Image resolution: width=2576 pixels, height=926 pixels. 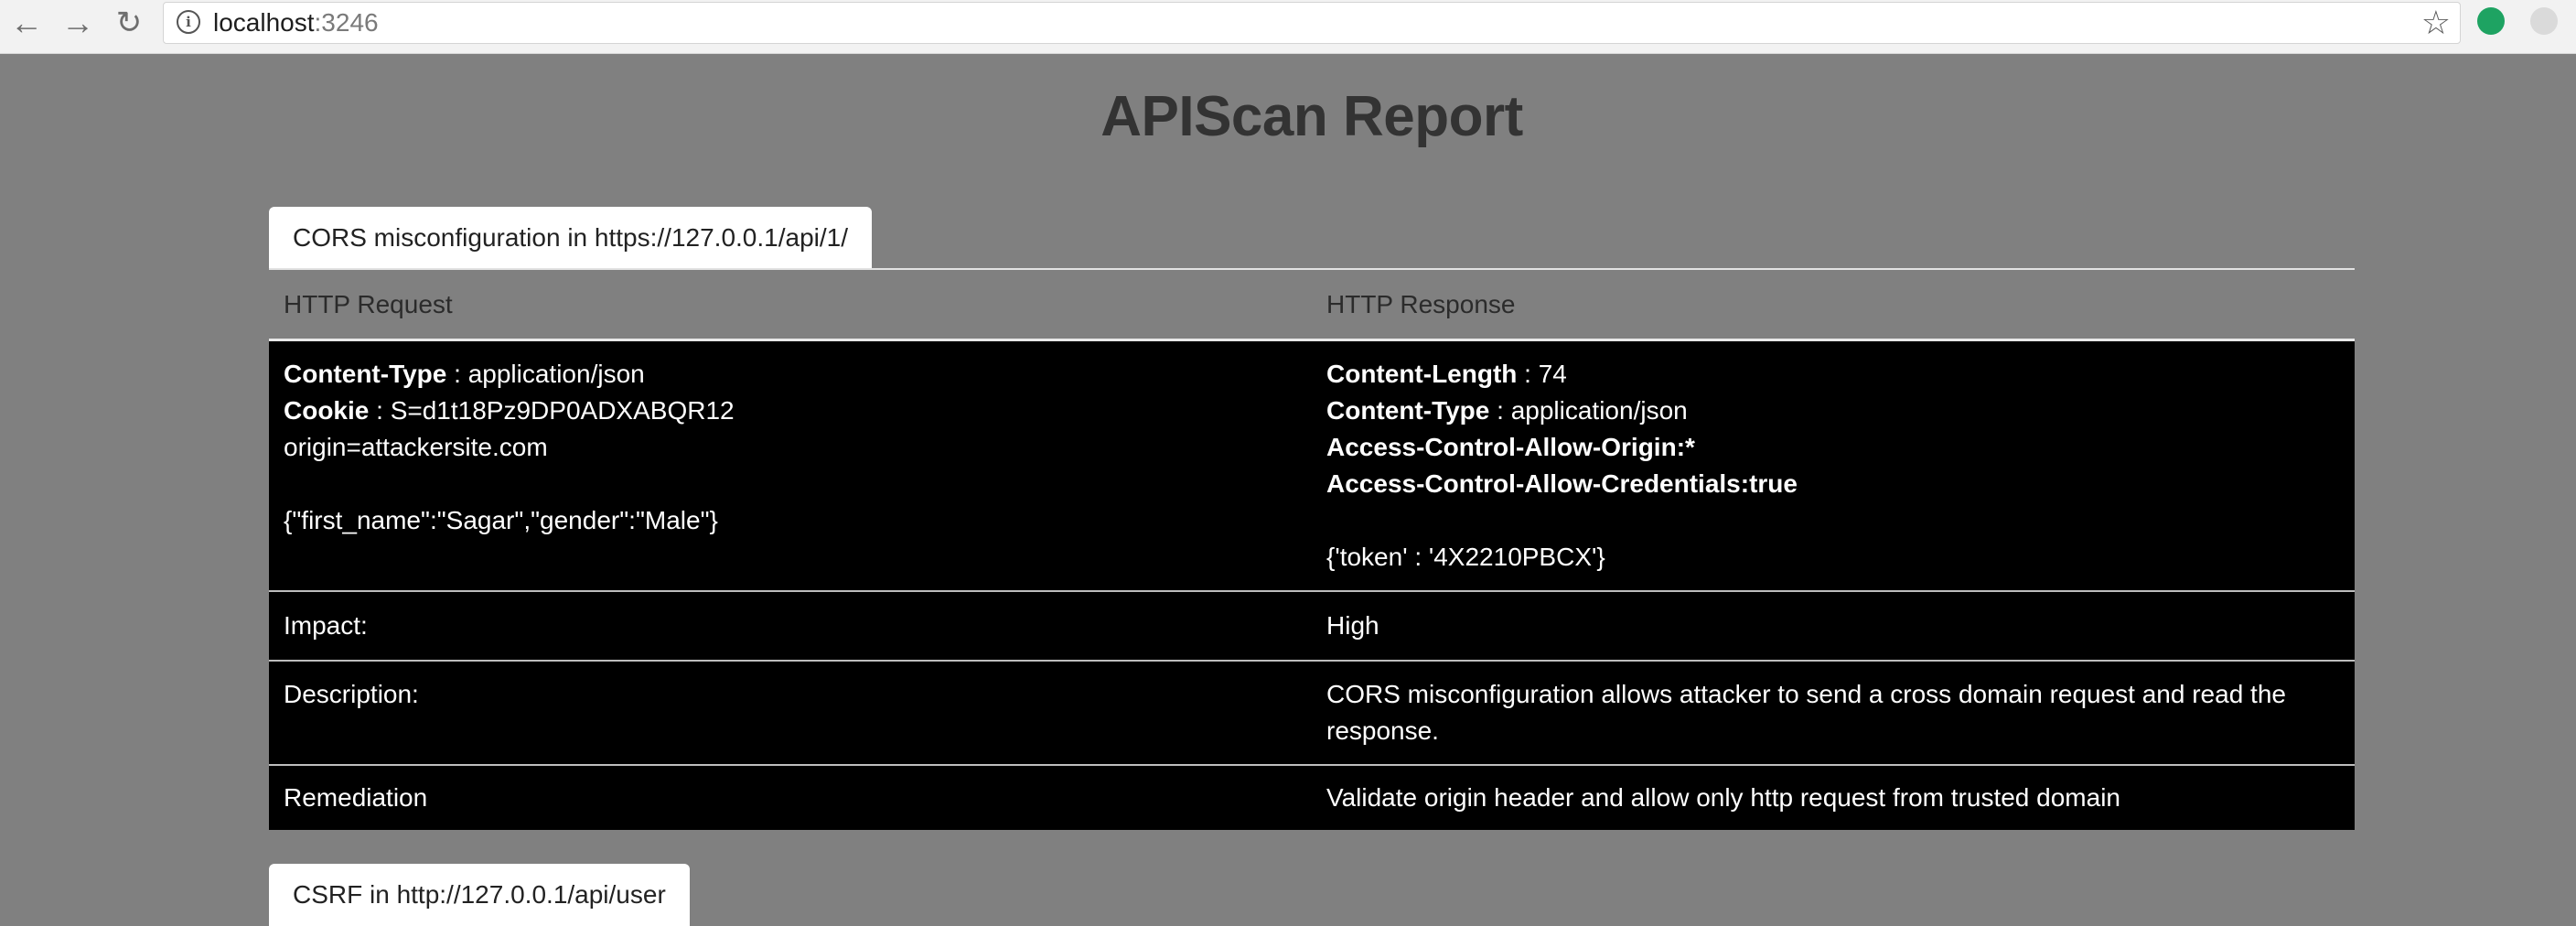 I want to click on back-arrow-icon: ←, so click(x=27, y=23).